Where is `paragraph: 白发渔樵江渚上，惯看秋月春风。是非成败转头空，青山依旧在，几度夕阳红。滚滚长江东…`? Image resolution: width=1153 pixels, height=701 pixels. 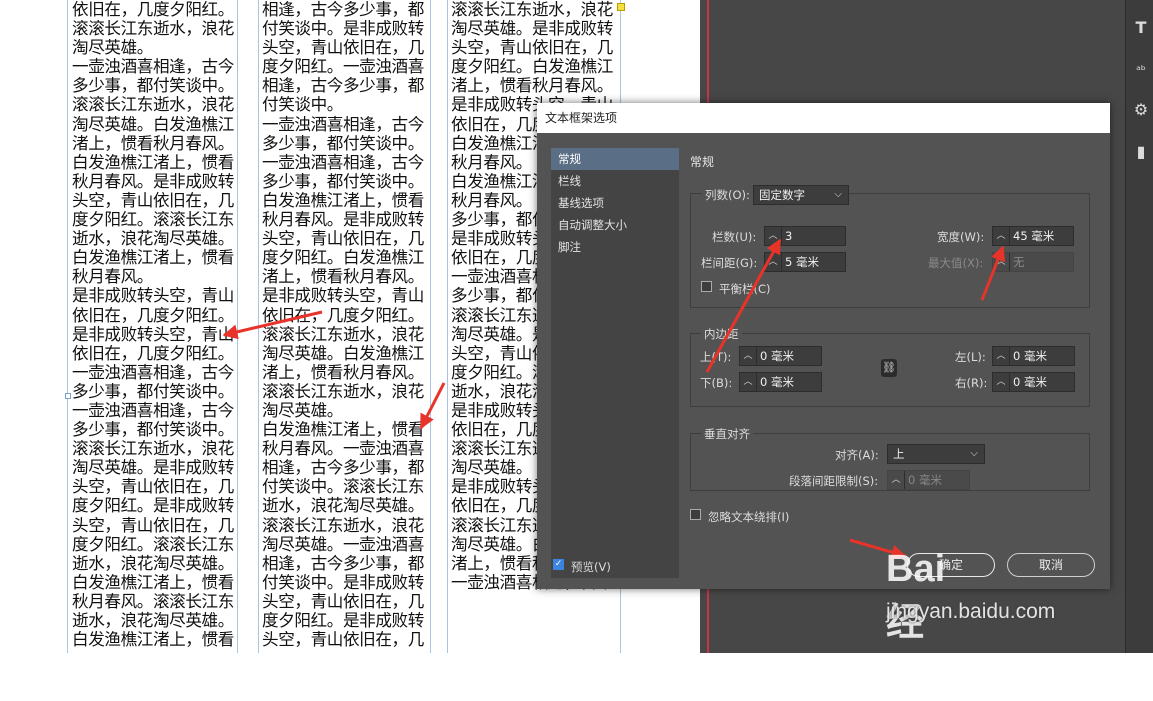 paragraph: 白发渔樵江渚上，惯看秋月春风。是非成败转头空，青山依旧在，几度夕阳红。滚滚长江东… is located at coordinates (153, 219).